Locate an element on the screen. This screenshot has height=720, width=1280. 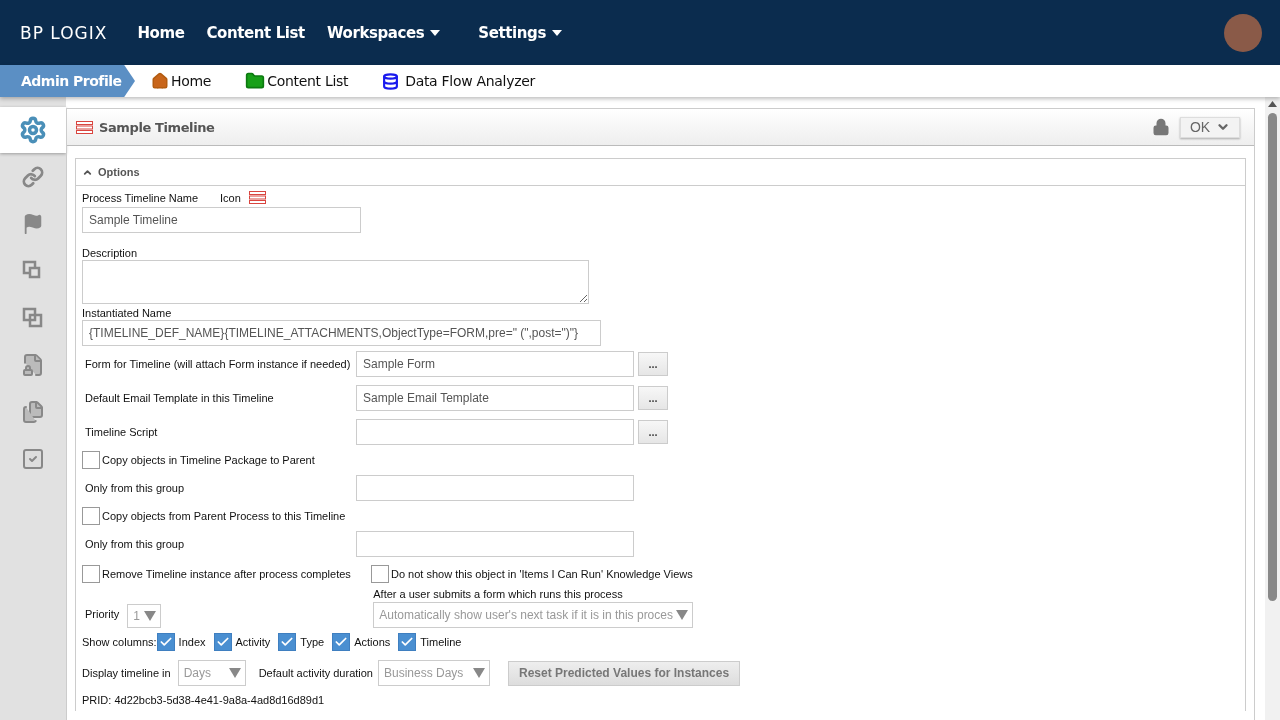
checkbox-label: Timeline is located at coordinates (430, 642).